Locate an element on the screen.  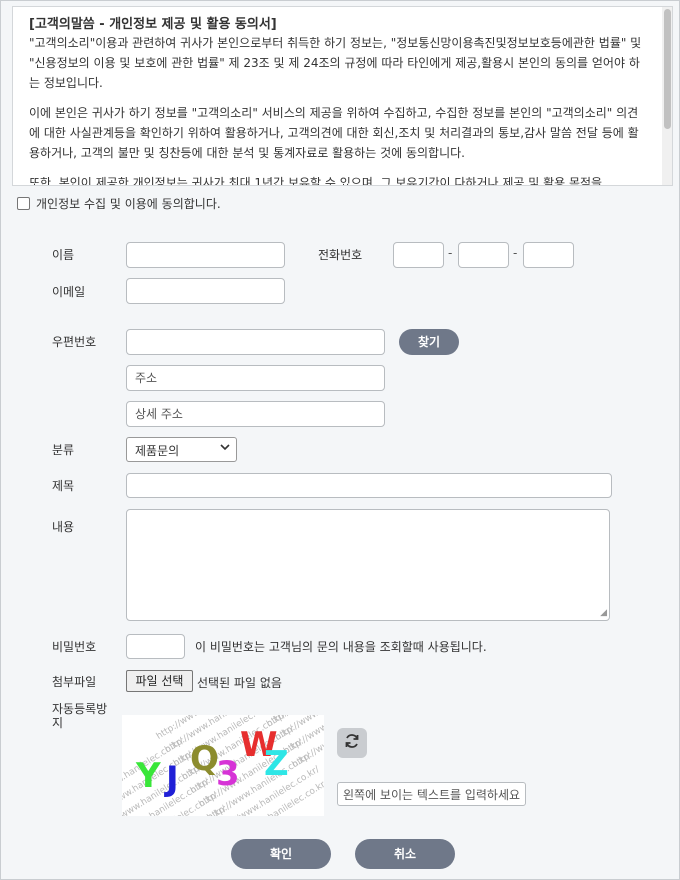
address-input: 주소 is located at coordinates (255, 378).